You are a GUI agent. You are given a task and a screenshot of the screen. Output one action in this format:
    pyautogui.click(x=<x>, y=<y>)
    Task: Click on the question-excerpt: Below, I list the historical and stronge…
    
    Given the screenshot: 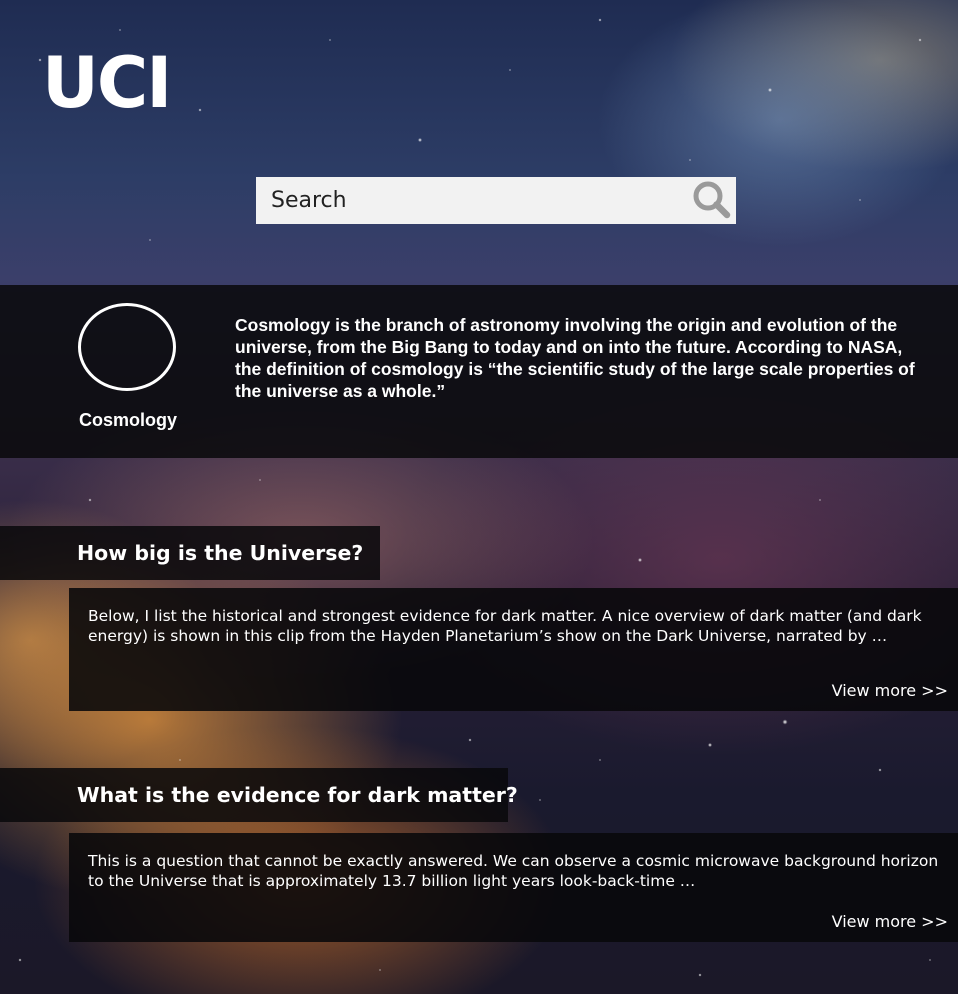 What is the action you would take?
    pyautogui.click(x=505, y=626)
    